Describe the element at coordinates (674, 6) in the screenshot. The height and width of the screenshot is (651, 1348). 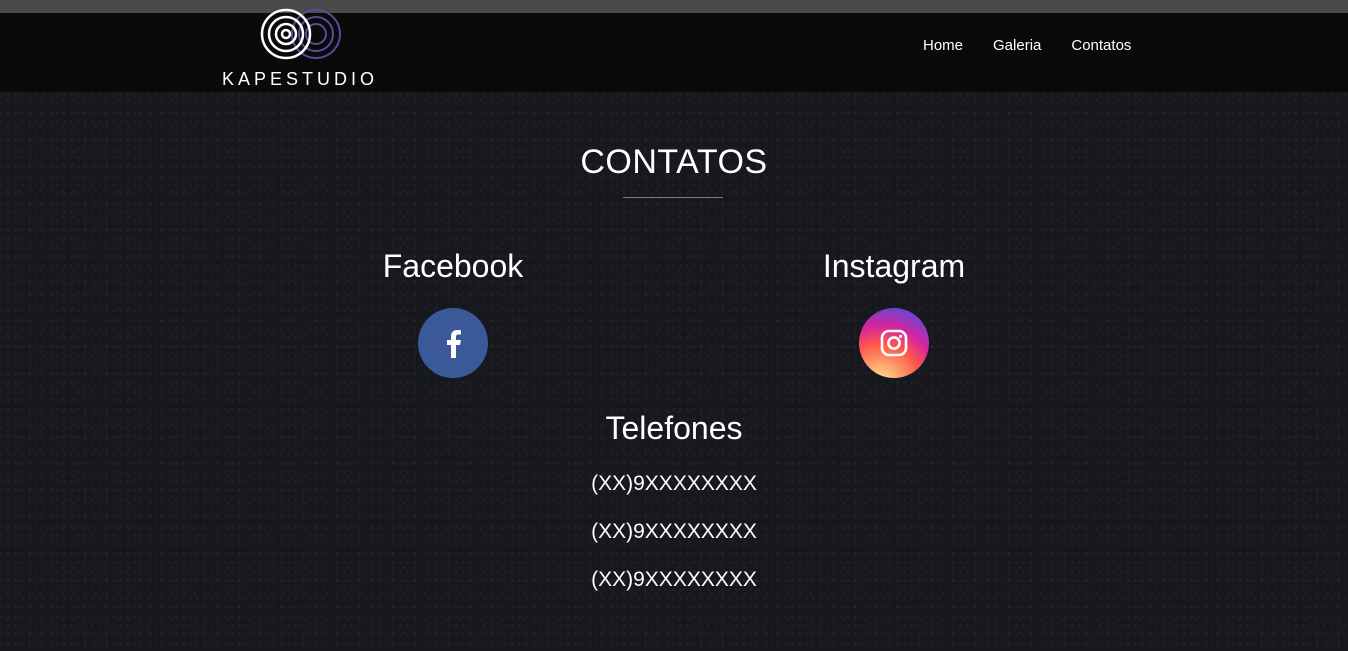
I see `browser-top-strip` at that location.